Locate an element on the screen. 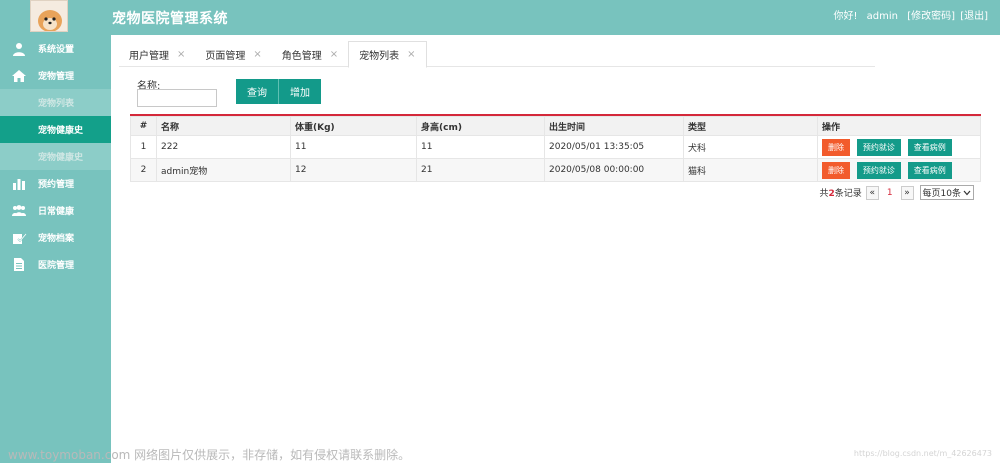  tab-role-management: 角色管理 × is located at coordinates (310, 54).